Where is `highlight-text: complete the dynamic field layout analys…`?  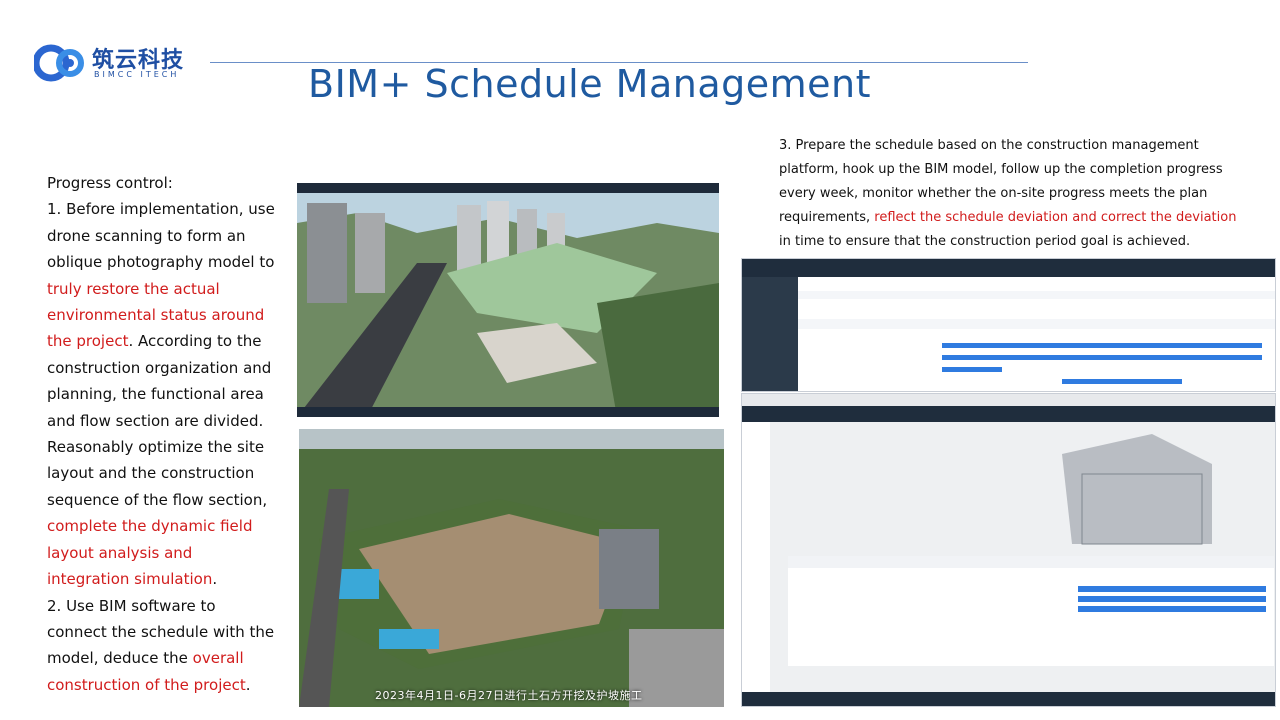 highlight-text: complete the dynamic field layout analys… is located at coordinates (150, 553).